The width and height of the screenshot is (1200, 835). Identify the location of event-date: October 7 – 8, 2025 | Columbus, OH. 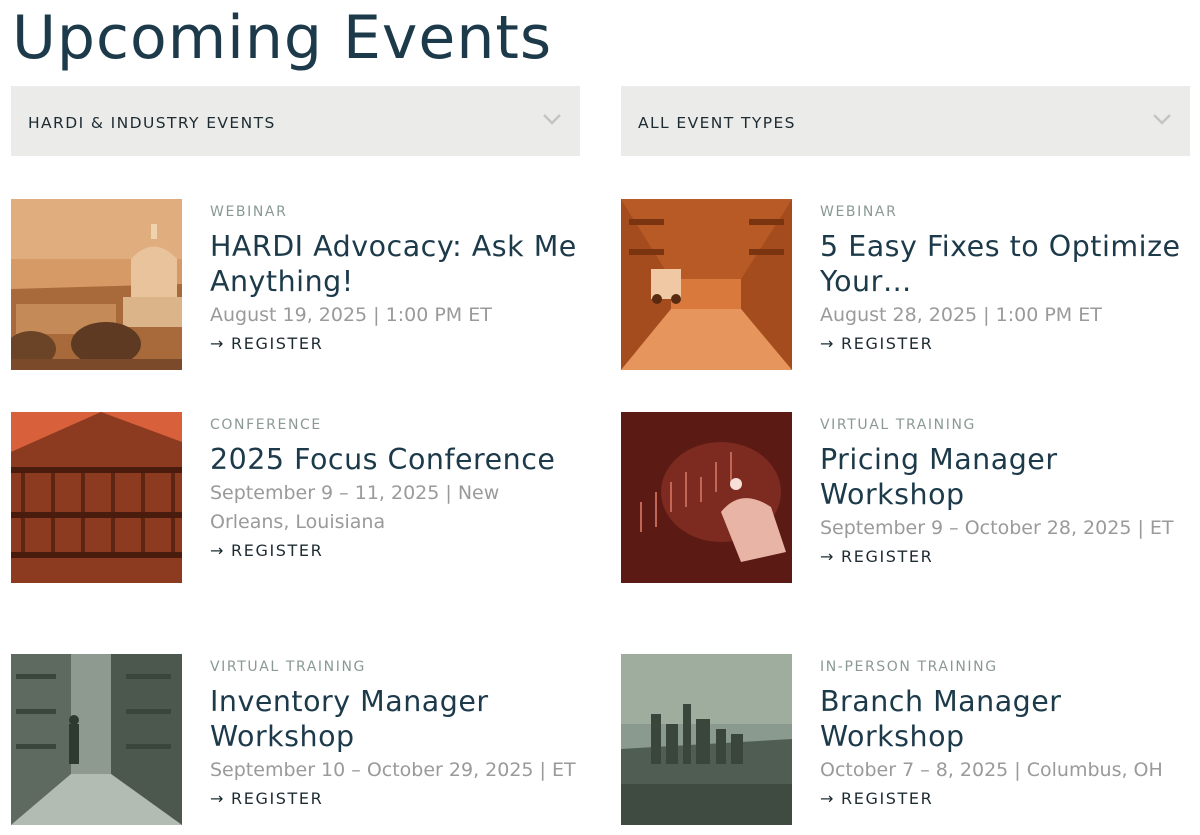
(991, 770).